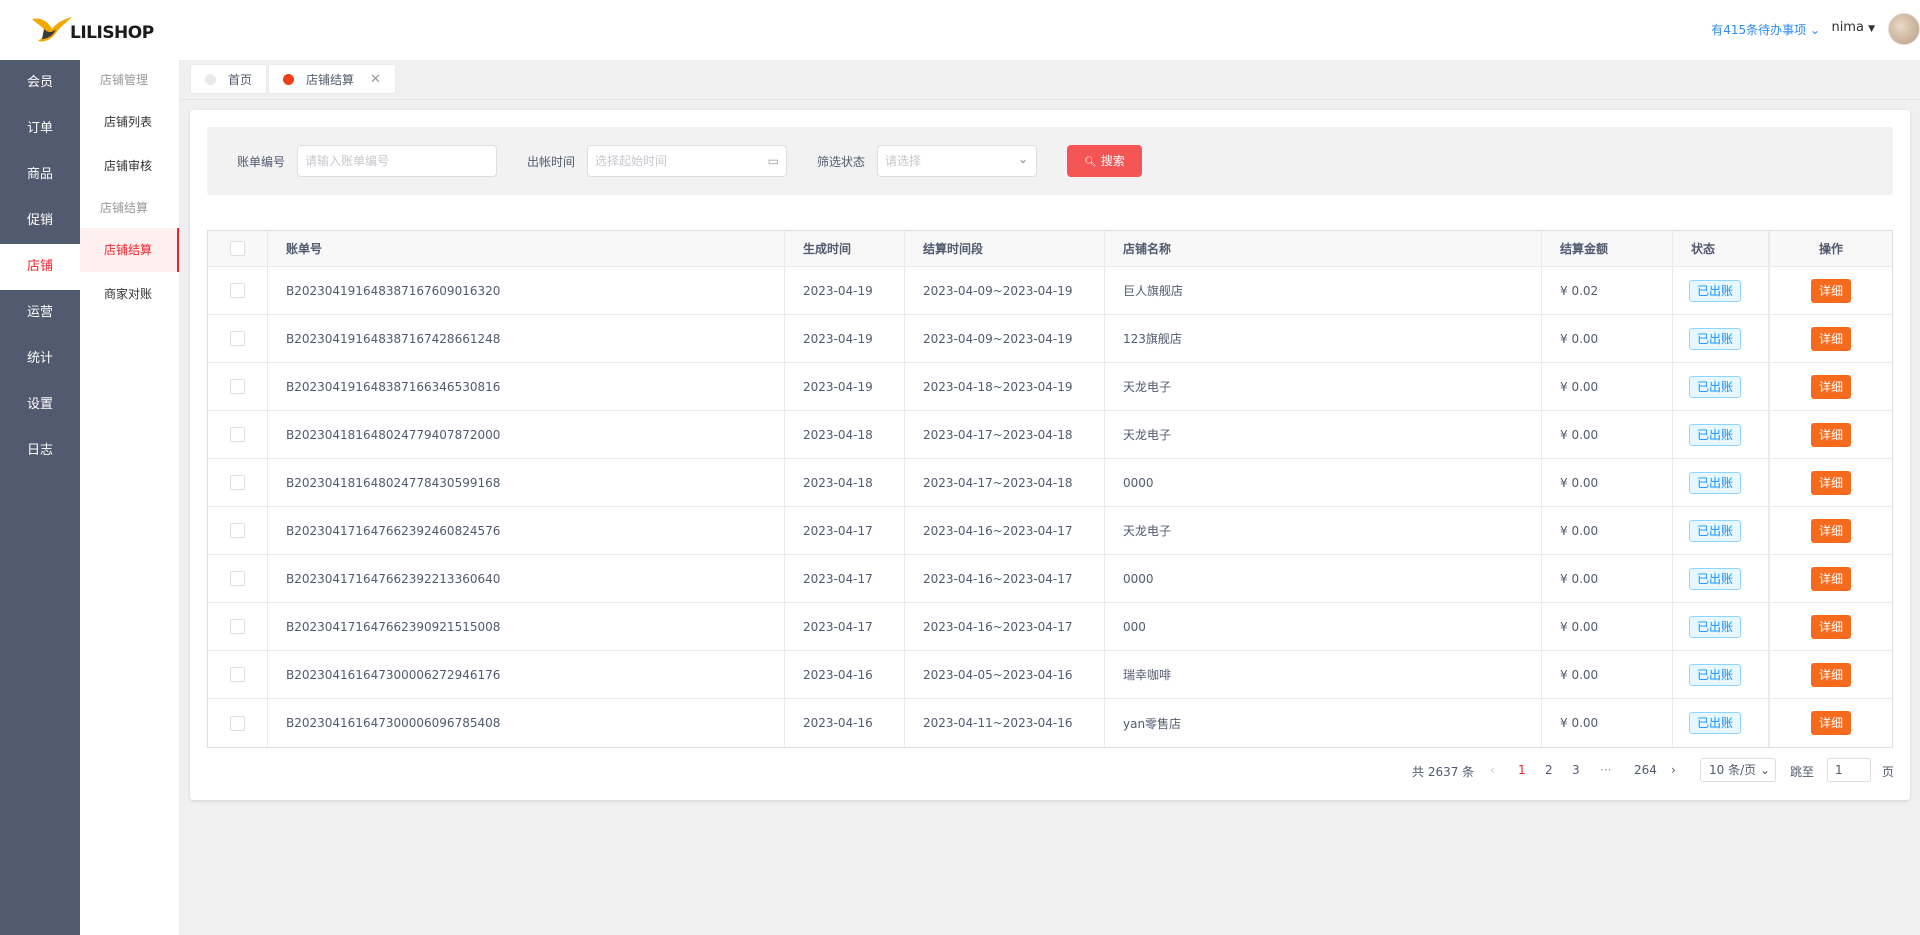  Describe the element at coordinates (845, 248) in the screenshot. I see `col-header-generated: 生成时间` at that location.